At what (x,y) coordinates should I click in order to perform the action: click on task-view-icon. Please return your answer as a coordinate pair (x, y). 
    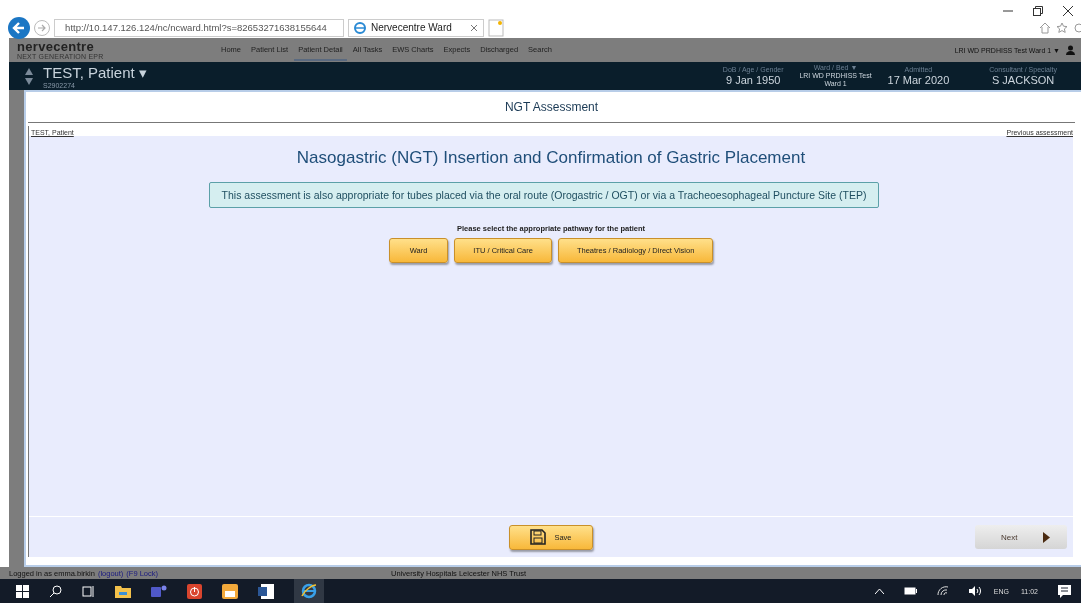
    Looking at the image, I should click on (88, 591).